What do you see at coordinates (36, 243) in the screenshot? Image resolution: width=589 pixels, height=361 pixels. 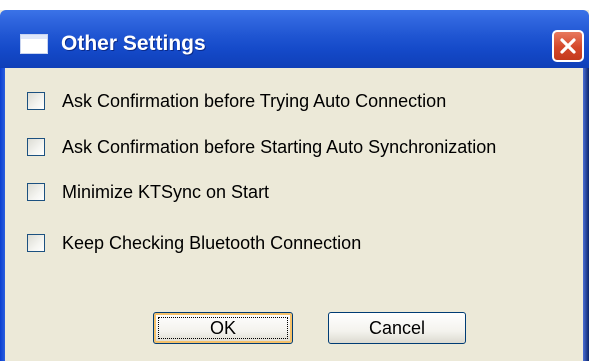 I see `keep-checking-bluetooth-checkbox` at bounding box center [36, 243].